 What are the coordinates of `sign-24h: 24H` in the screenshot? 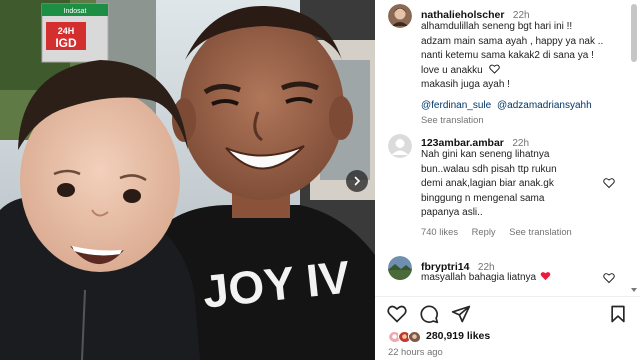 It's located at (66, 31).